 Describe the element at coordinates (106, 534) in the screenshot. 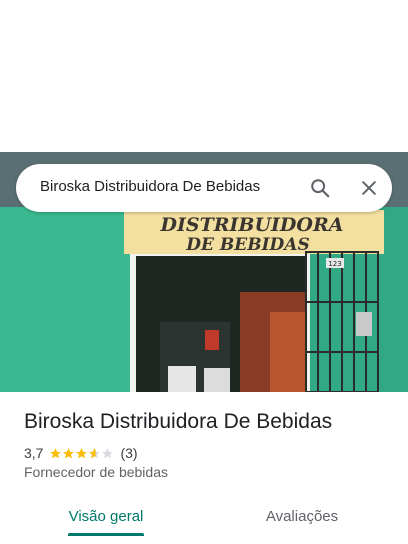

I see `active-tab-indicator` at that location.